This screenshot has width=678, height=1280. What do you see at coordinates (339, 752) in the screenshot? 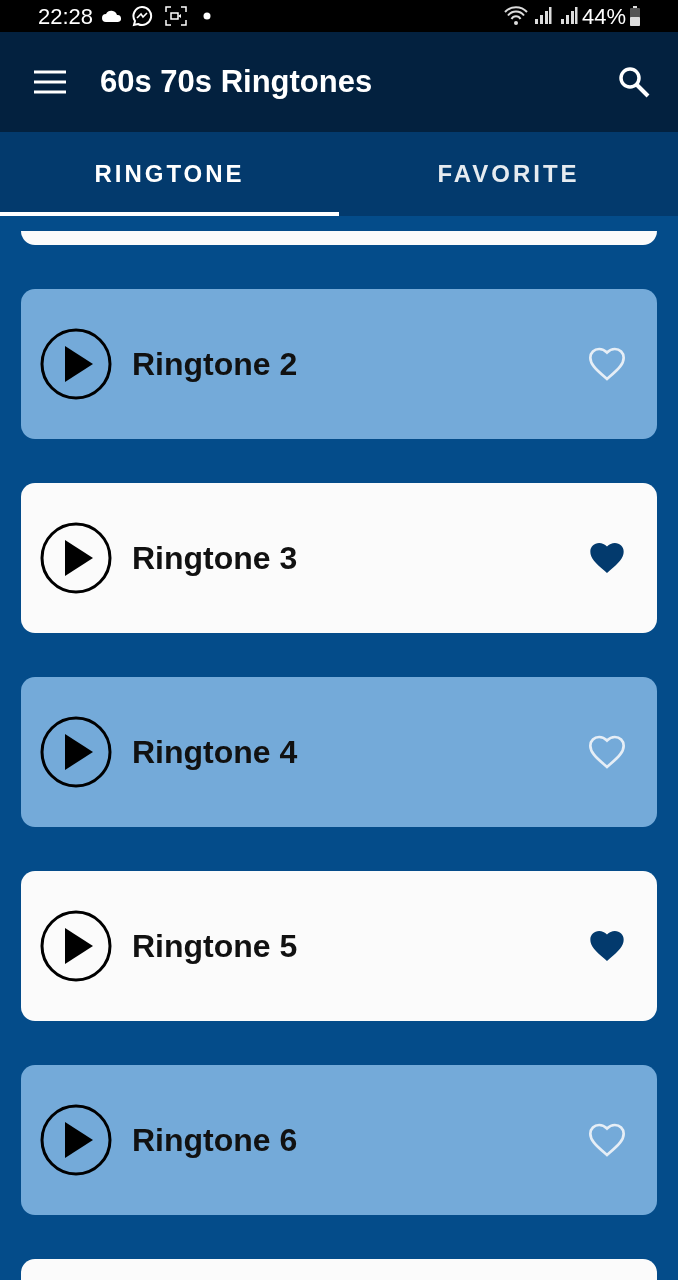
I see `ringtone-card: Ringtone 4` at bounding box center [339, 752].